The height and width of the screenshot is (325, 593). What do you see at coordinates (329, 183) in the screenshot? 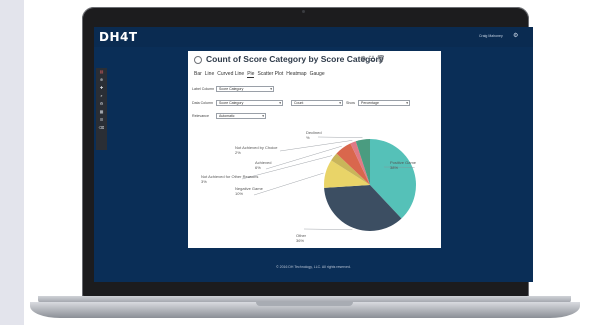
I see `pie-chart` at bounding box center [329, 183].